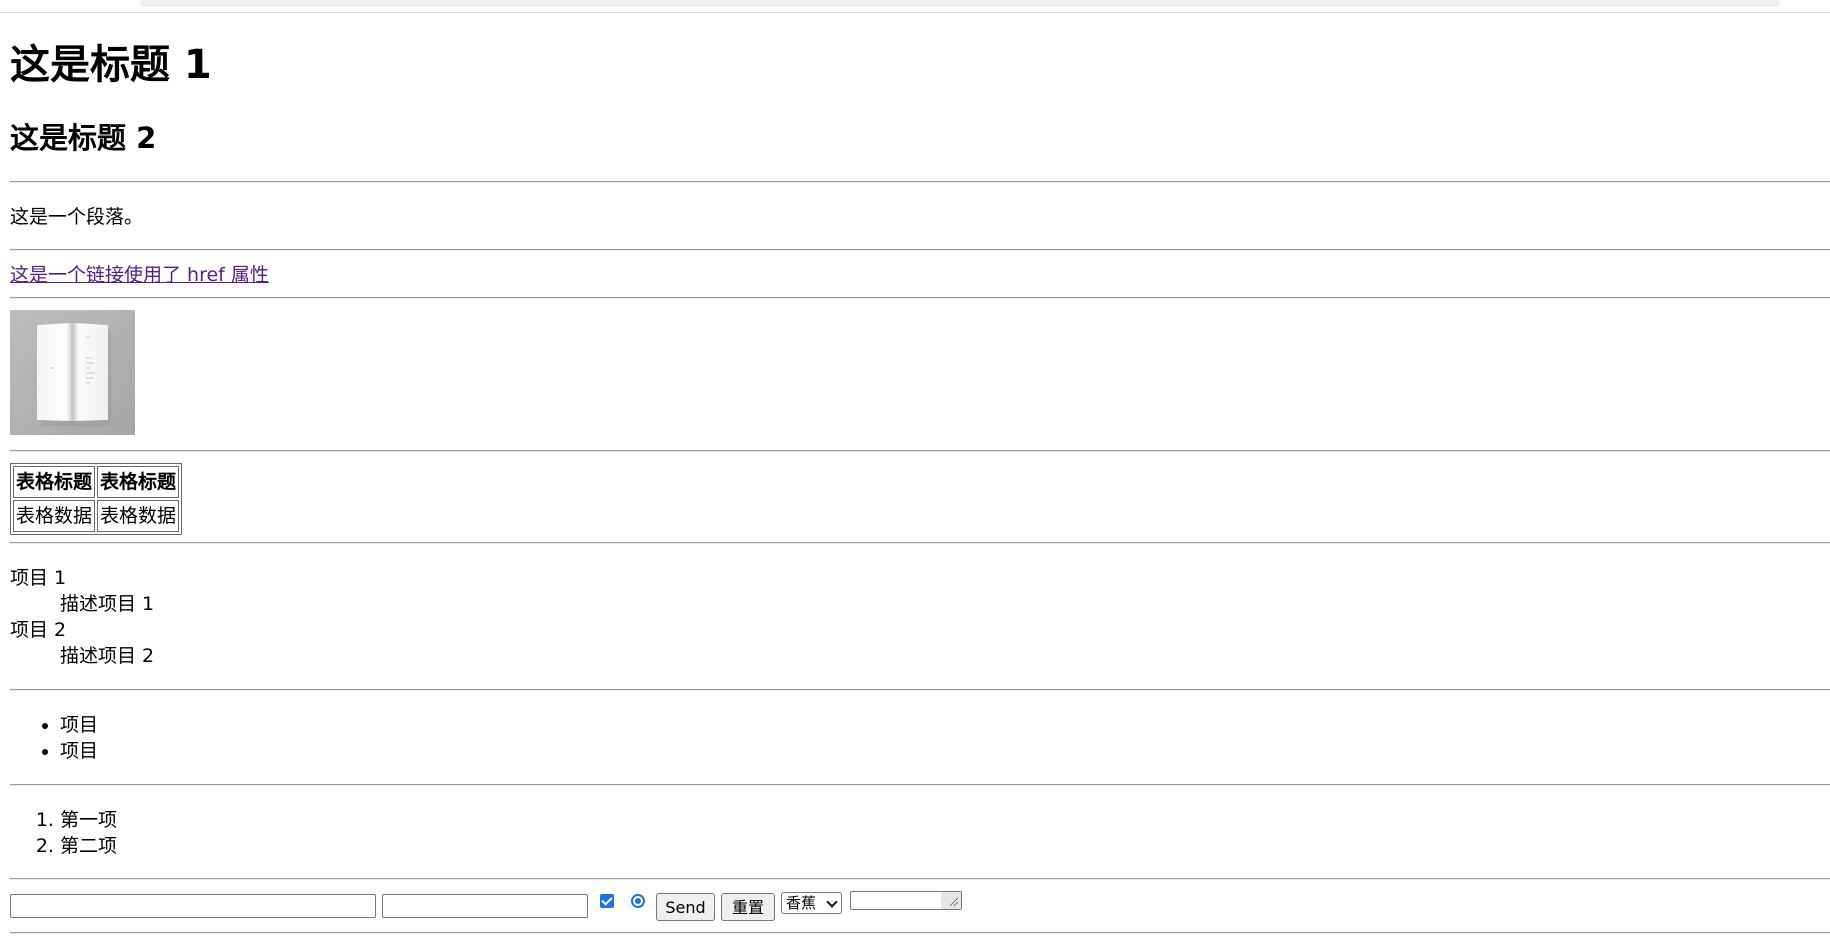 This screenshot has width=1830, height=950. I want to click on paragraph: 这是一个段落。, so click(77, 217).